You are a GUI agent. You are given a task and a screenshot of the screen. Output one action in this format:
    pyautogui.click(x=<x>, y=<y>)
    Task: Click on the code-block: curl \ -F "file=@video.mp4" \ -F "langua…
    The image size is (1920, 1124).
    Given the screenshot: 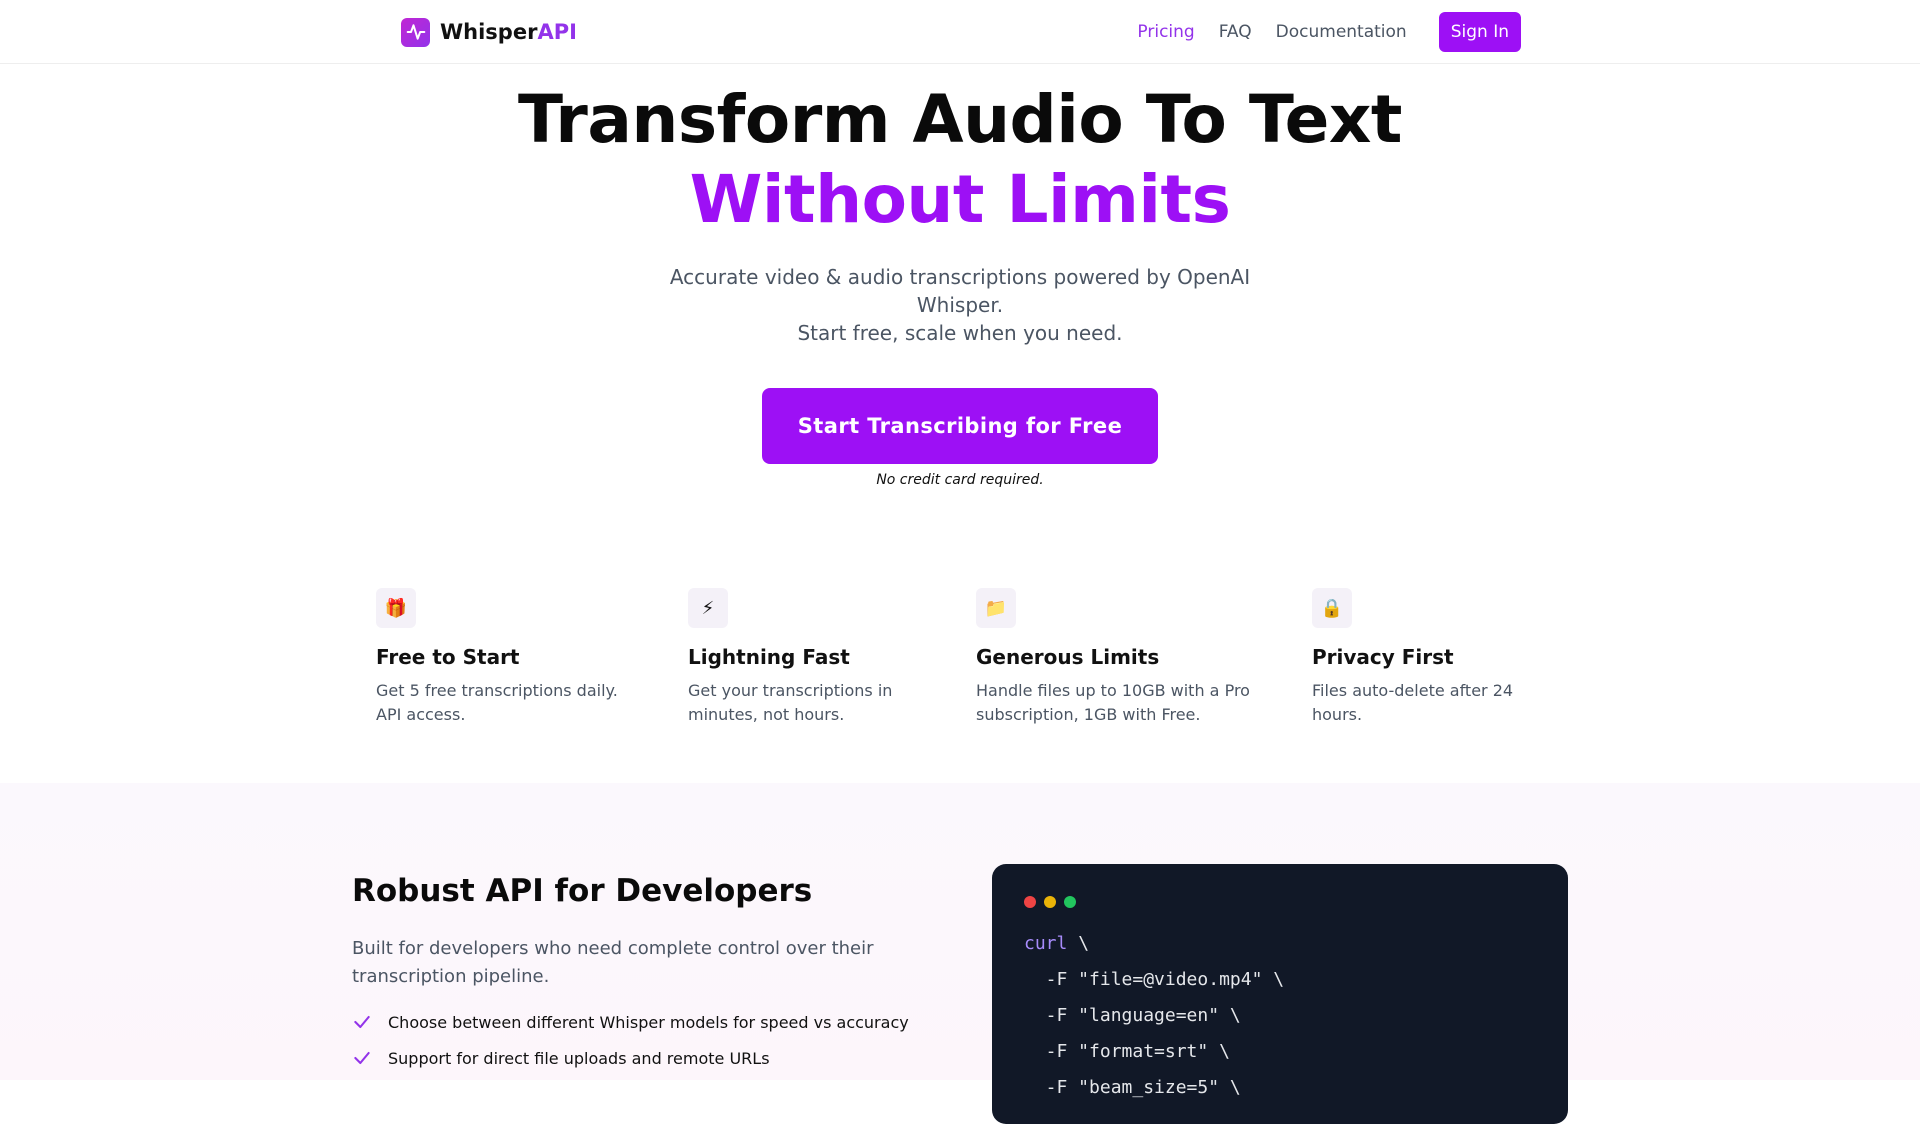 What is the action you would take?
    pyautogui.click(x=1154, y=1016)
    